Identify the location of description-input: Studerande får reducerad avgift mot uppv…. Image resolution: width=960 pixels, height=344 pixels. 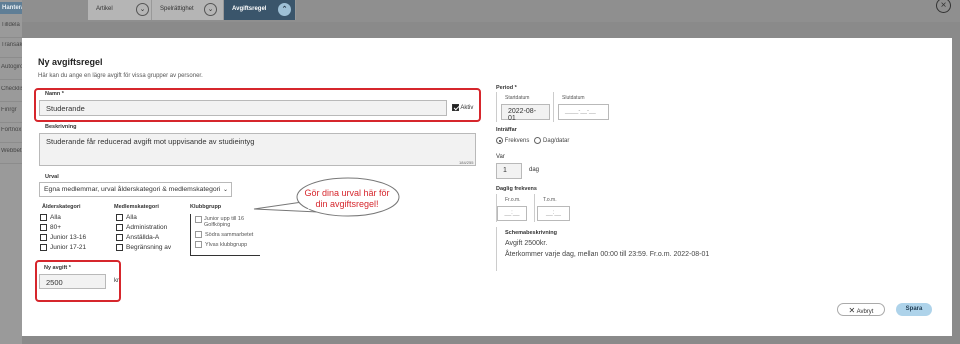
(257, 149).